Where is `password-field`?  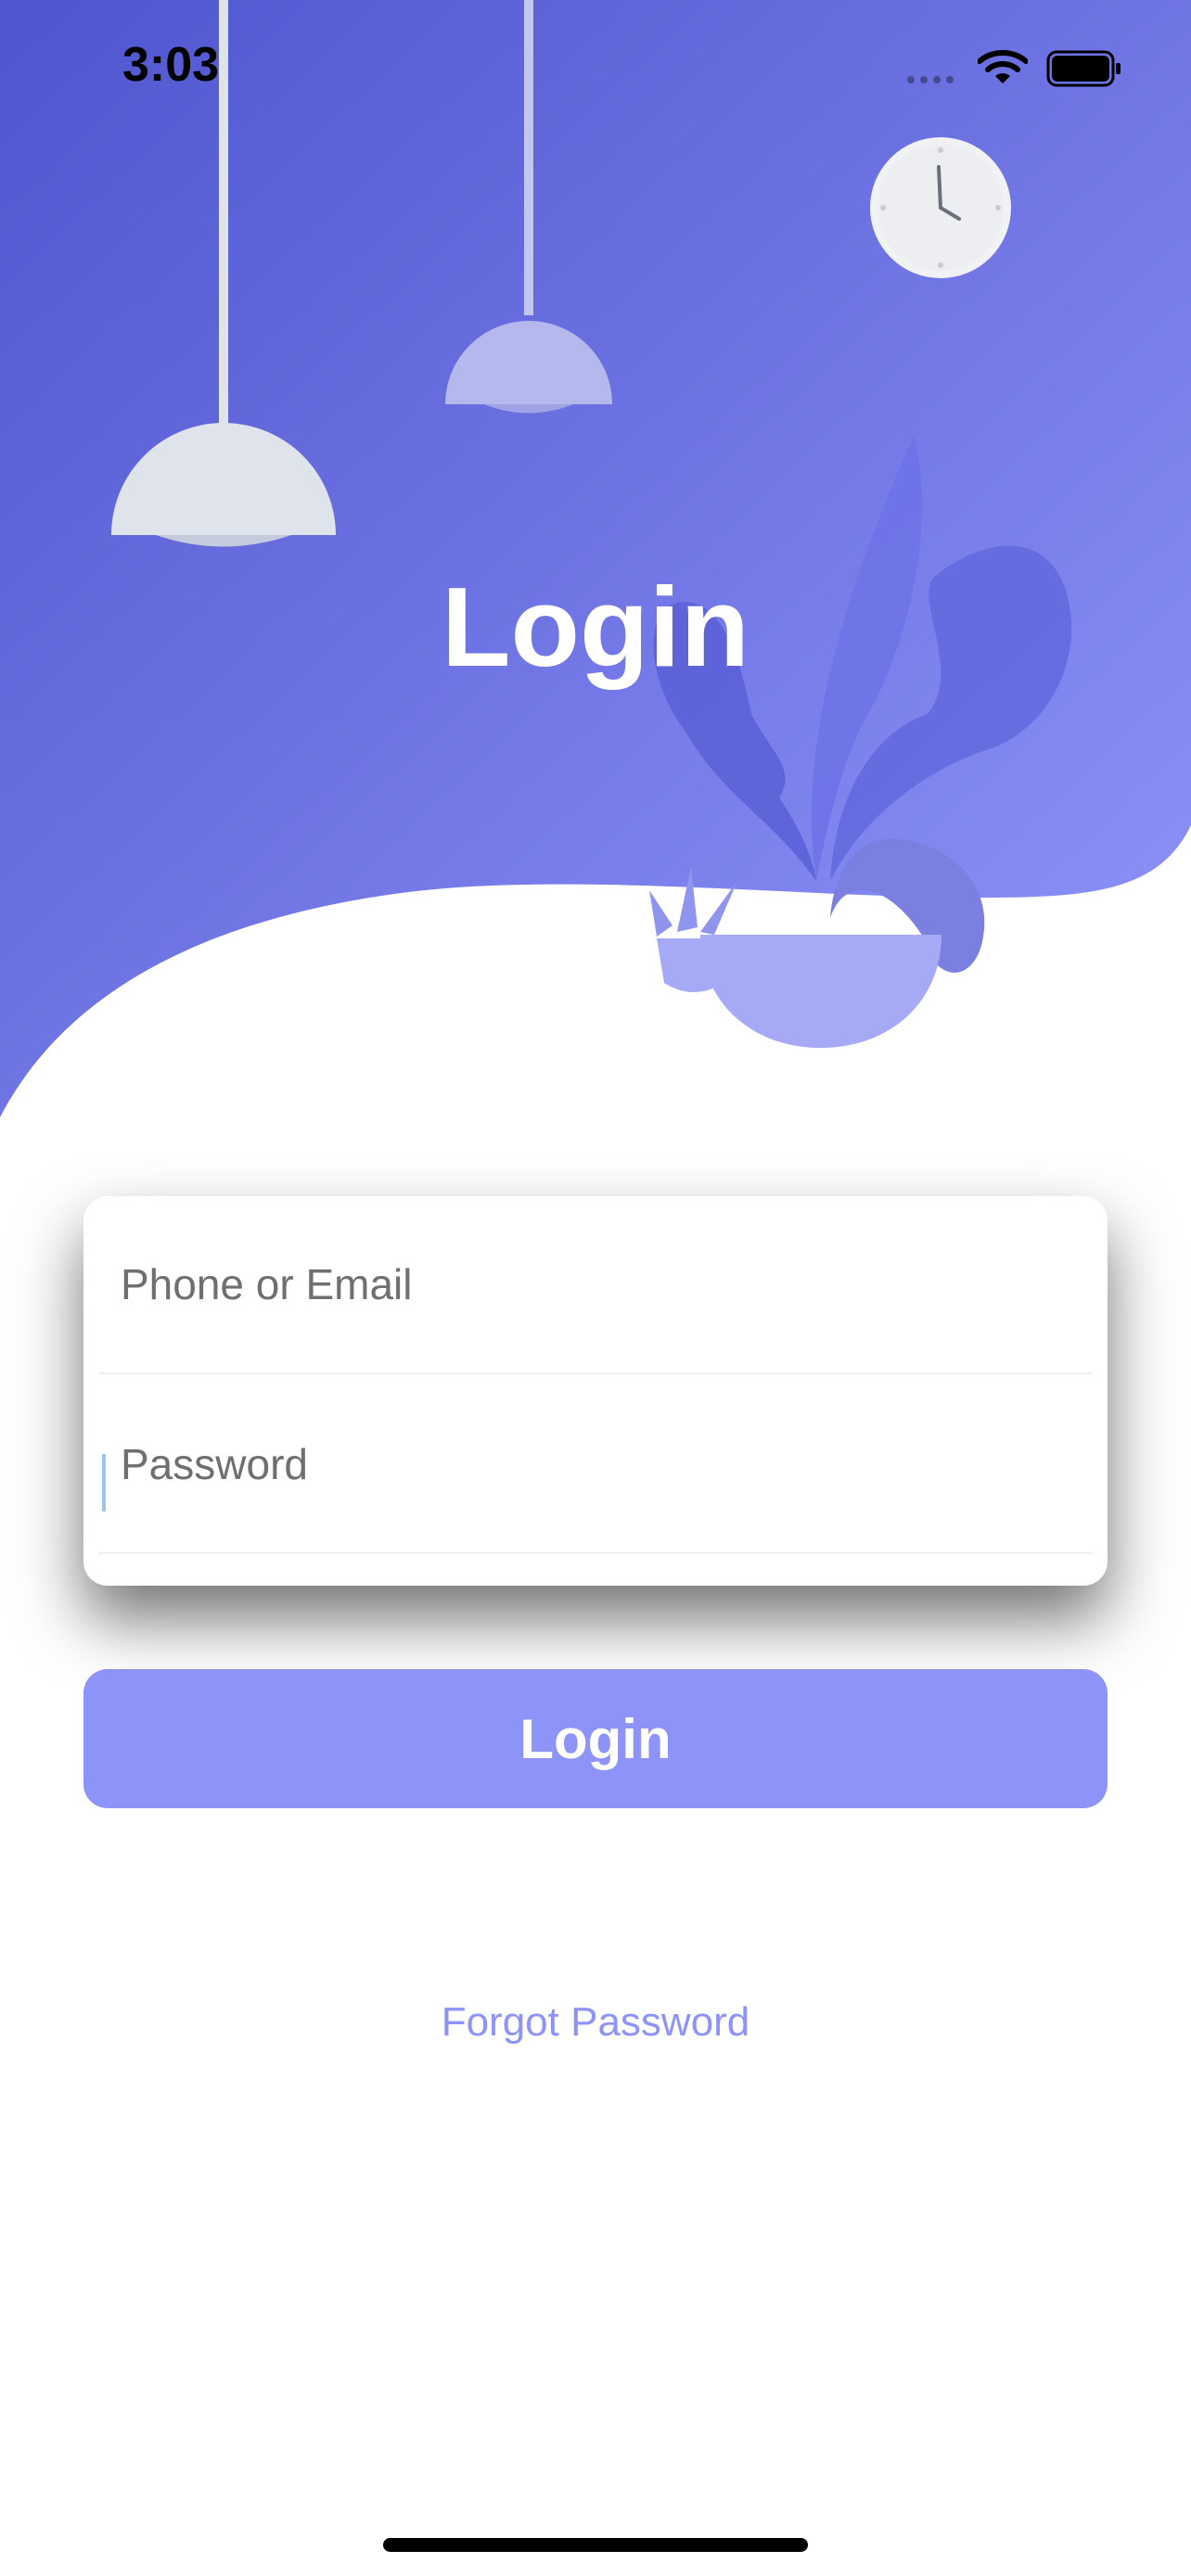 password-field is located at coordinates (595, 1465).